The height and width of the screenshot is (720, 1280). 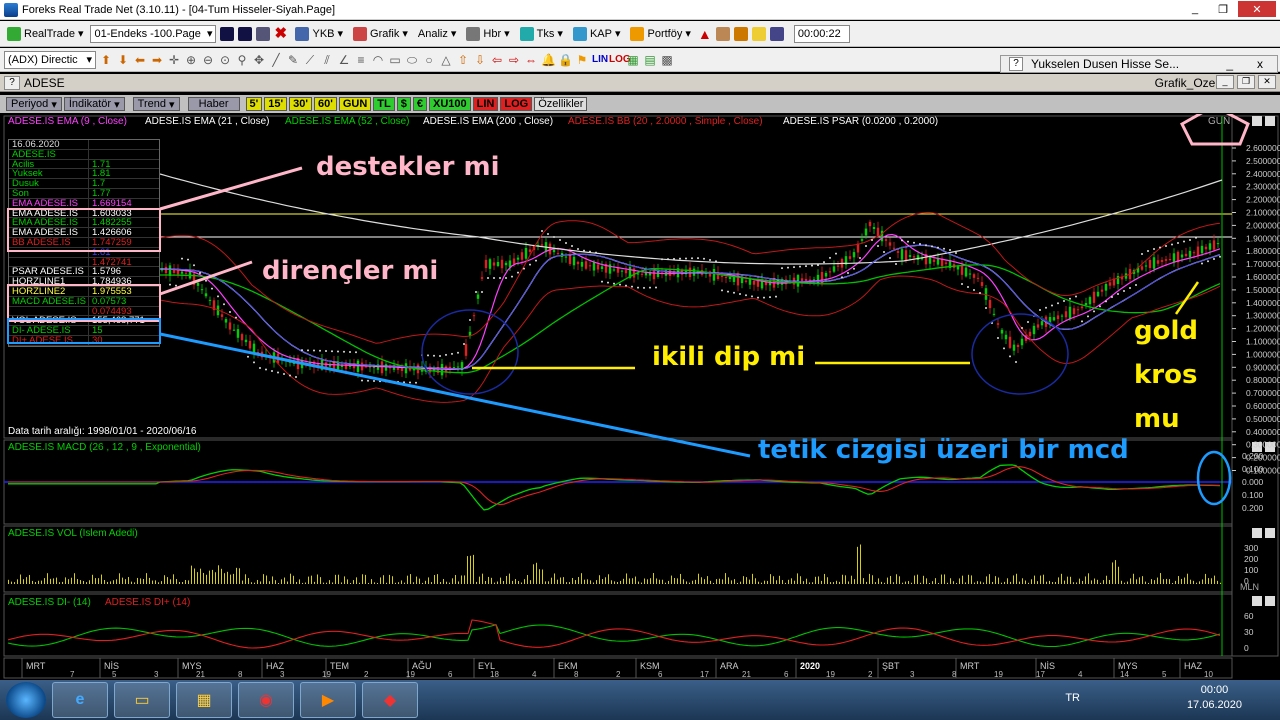 What do you see at coordinates (1229, 64) in the screenshot?
I see `subwindow-minimize: _` at bounding box center [1229, 64].